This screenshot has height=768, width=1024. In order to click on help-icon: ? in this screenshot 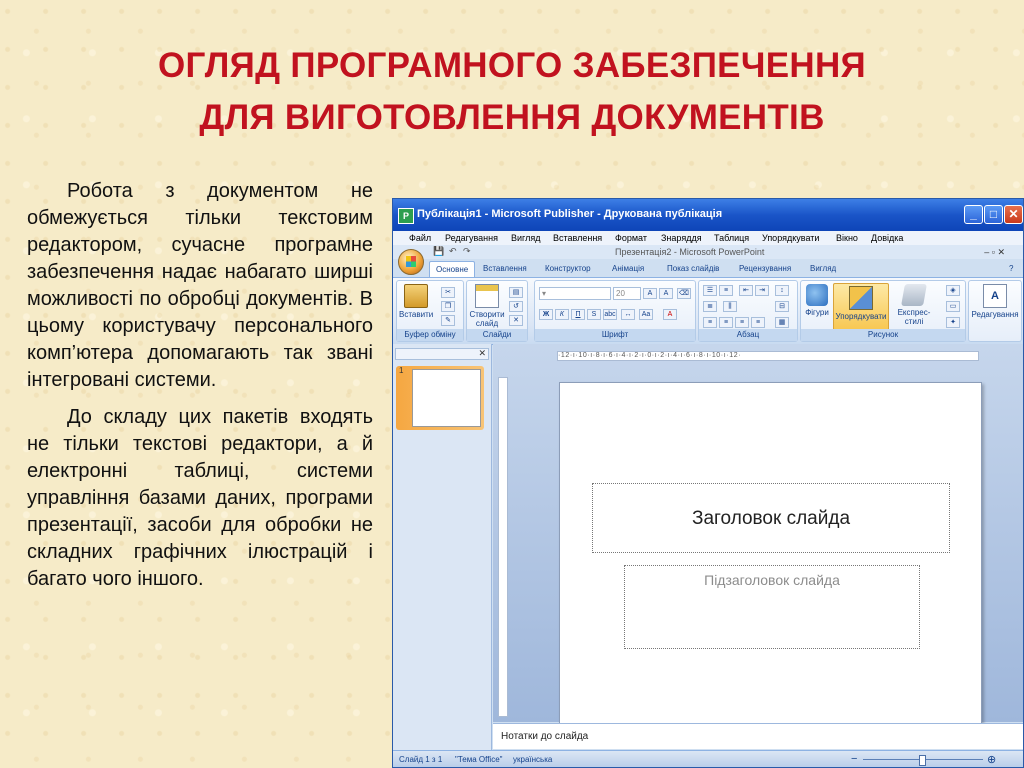, I will do `click(1011, 268)`.